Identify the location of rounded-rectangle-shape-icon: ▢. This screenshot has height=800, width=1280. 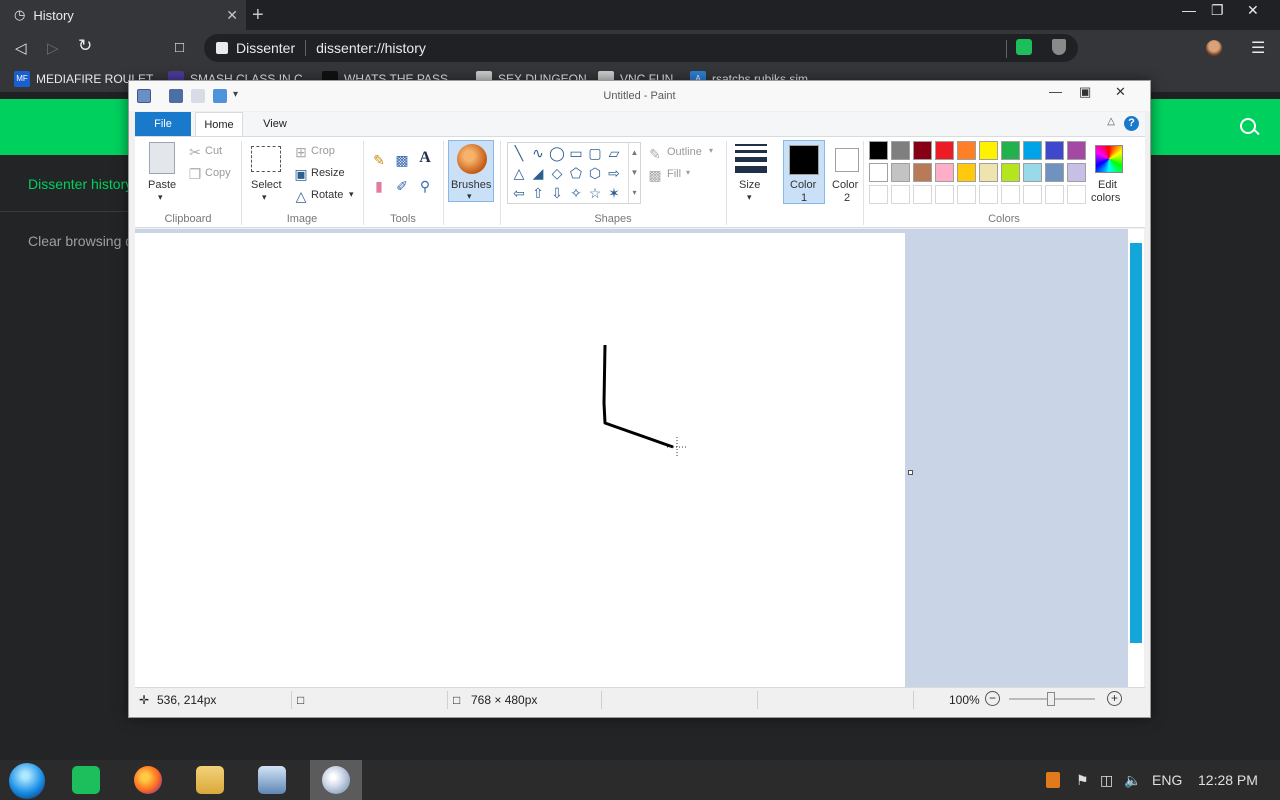
(595, 153).